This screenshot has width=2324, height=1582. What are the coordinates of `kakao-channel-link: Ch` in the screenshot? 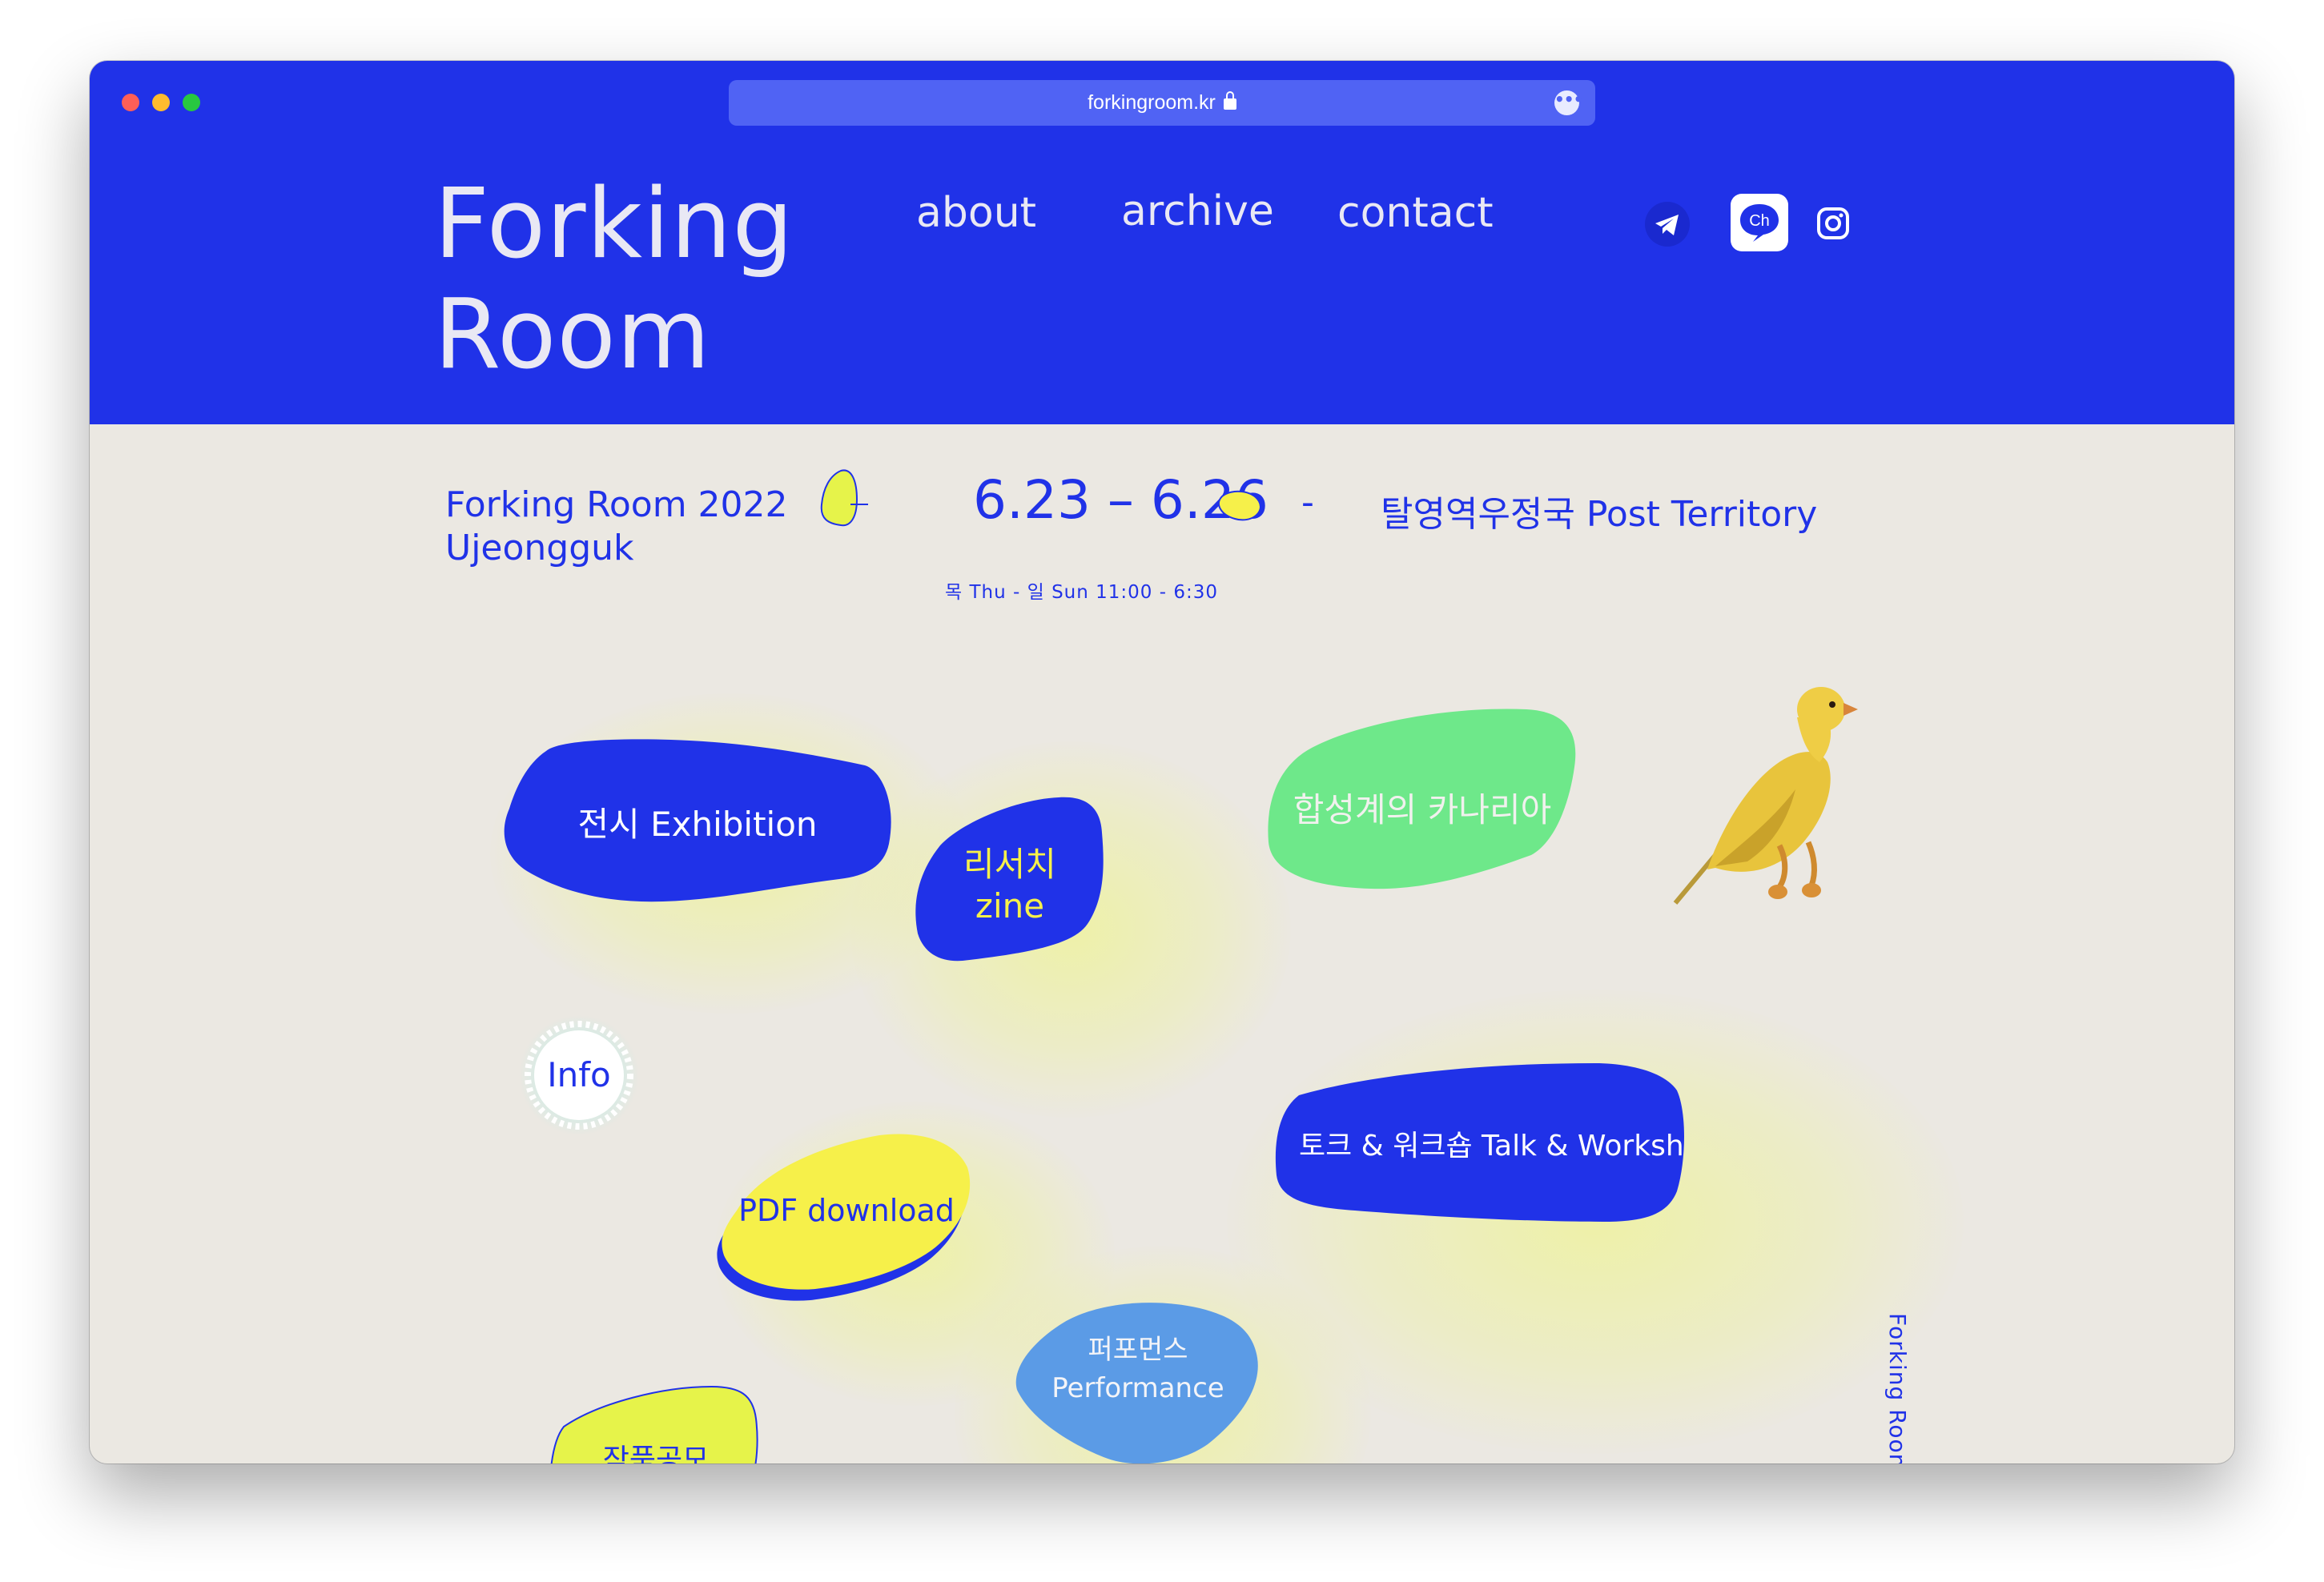 It's located at (1759, 222).